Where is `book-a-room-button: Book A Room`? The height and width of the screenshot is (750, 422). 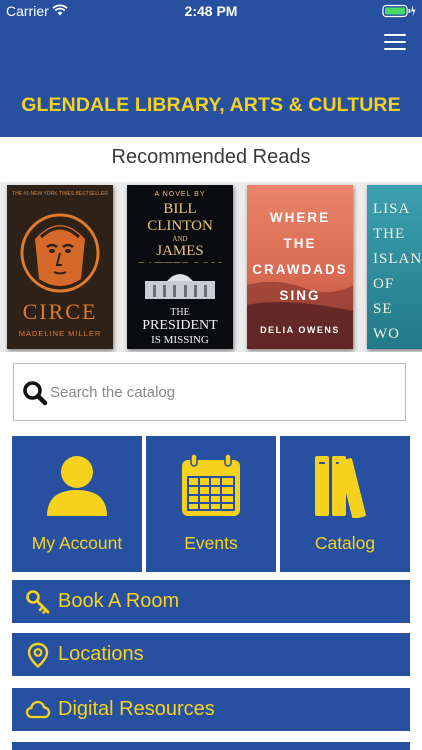 book-a-room-button: Book A Room is located at coordinates (211, 601).